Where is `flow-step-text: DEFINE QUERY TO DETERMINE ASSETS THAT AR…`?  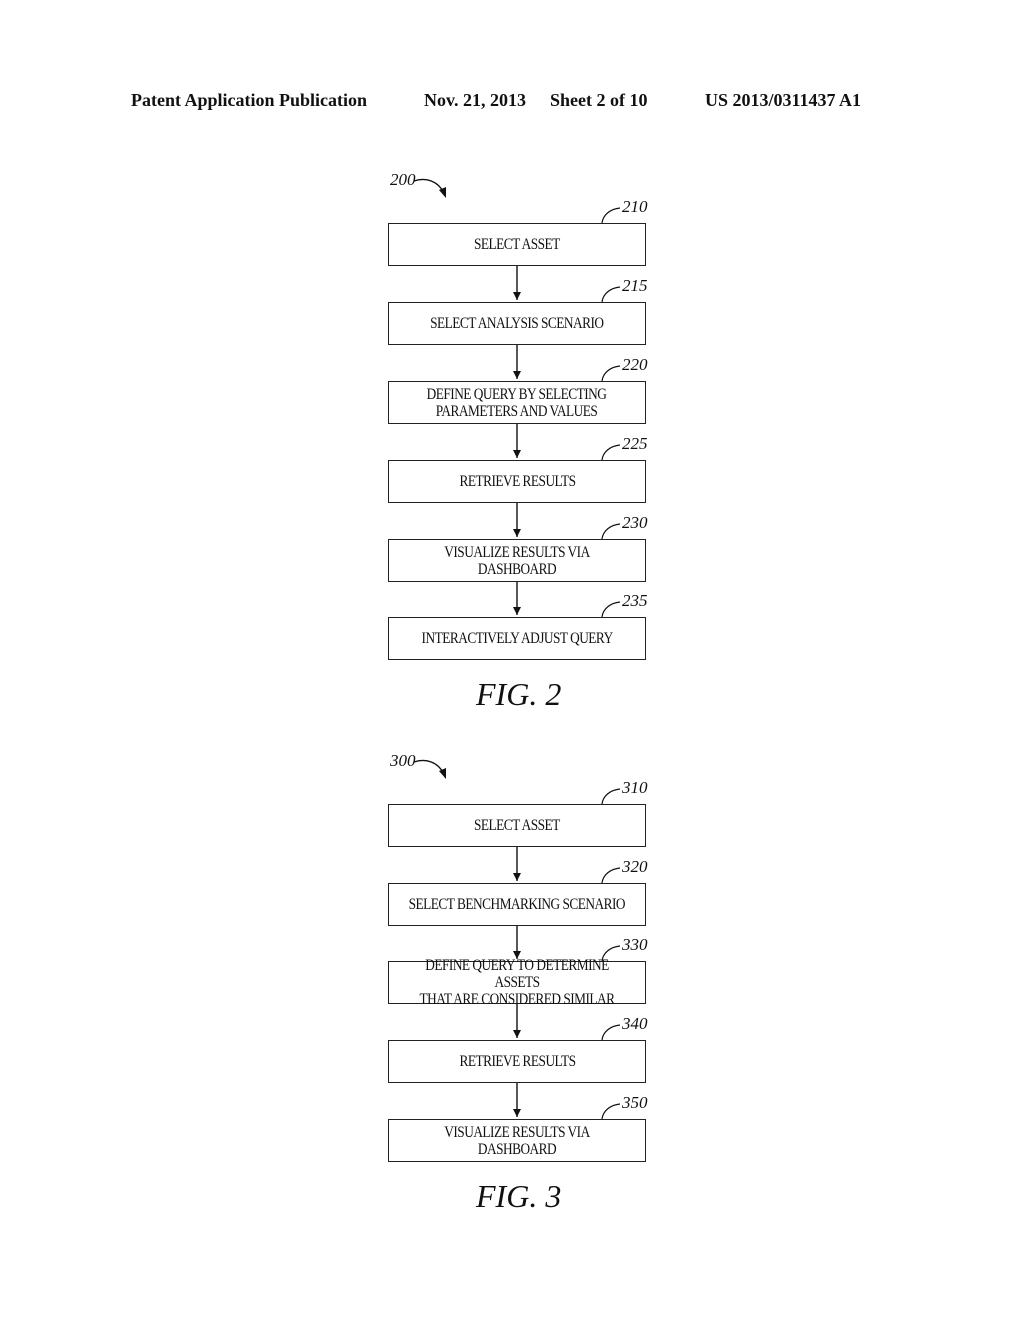
flow-step-text: DEFINE QUERY TO DETERMINE ASSETS THAT AR… is located at coordinates (517, 982).